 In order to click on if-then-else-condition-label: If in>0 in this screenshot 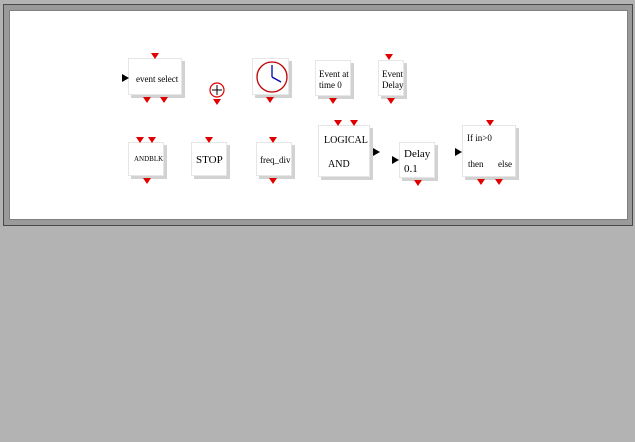, I will do `click(479, 138)`.